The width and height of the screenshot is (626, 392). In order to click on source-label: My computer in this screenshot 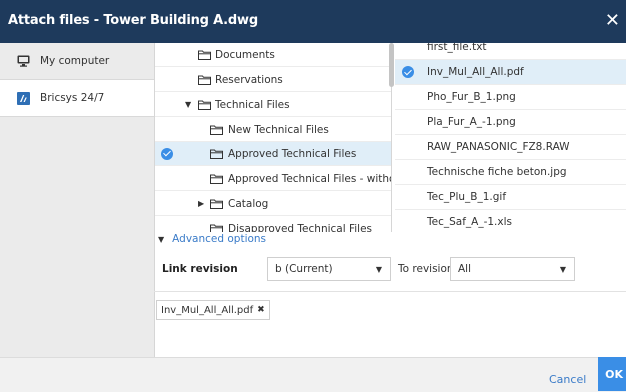, I will do `click(75, 61)`.